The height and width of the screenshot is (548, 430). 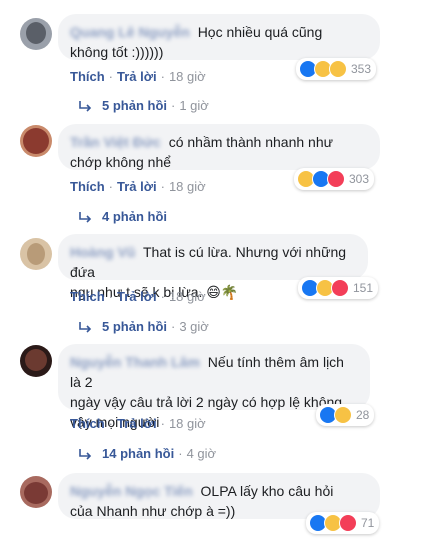 I want to click on comment-text-line: Học nhiều quá cũng, so click(x=260, y=32).